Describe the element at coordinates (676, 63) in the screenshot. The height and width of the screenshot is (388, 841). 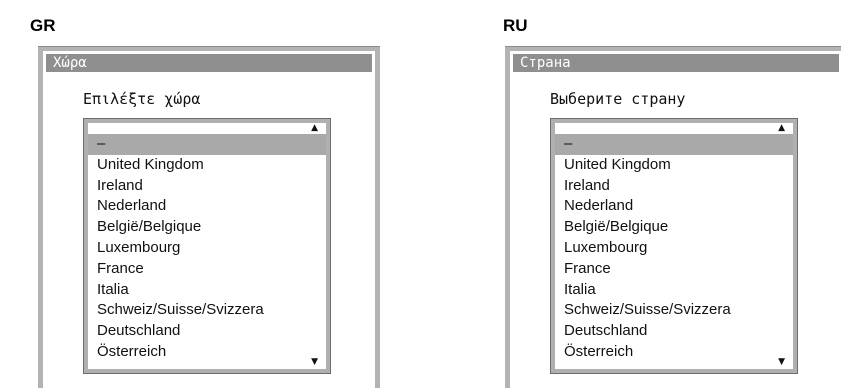
I see `menu-title-bar: Страна` at that location.